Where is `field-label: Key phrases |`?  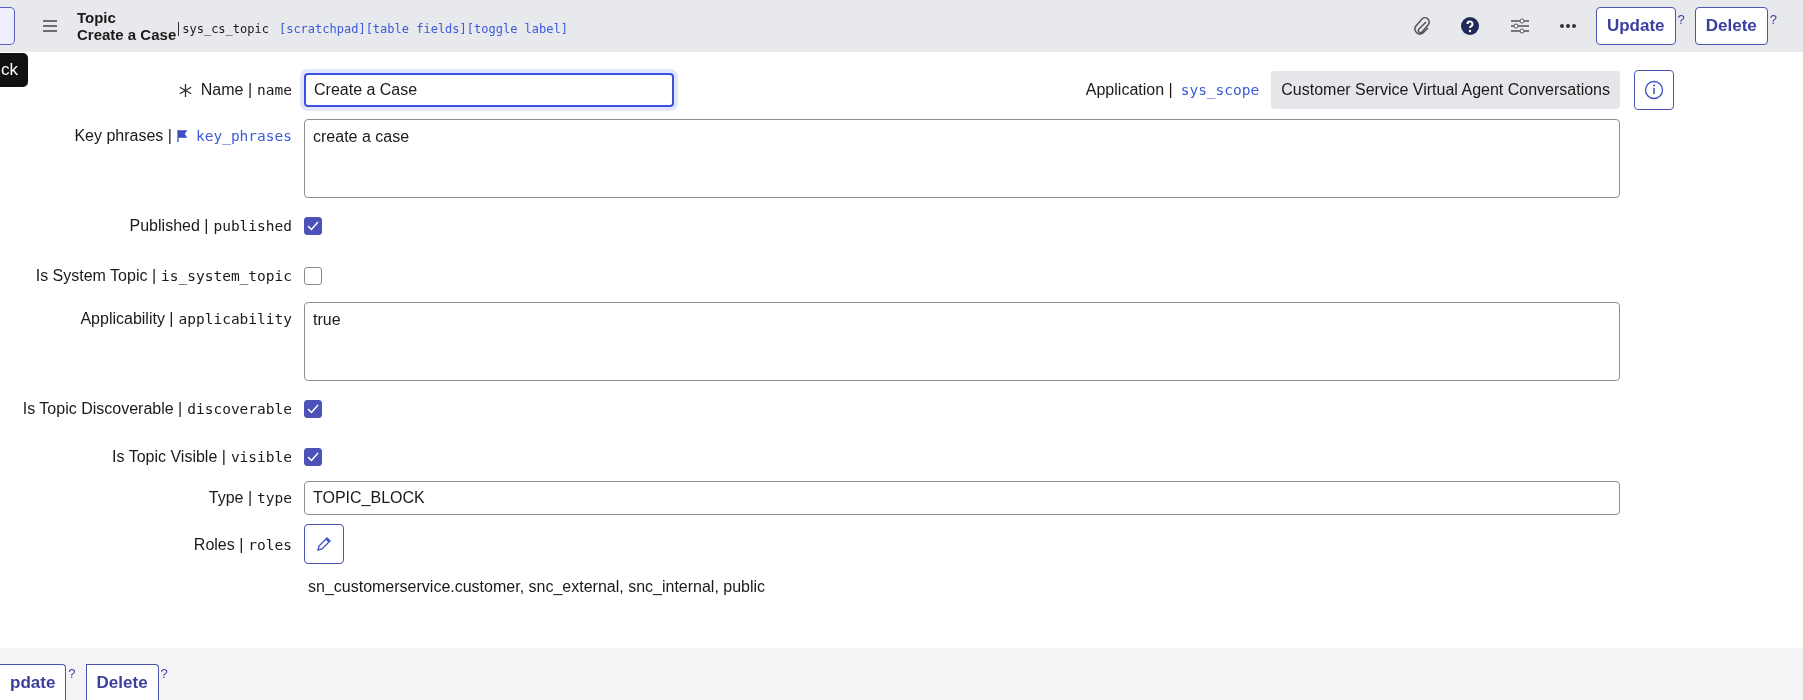 field-label: Key phrases | is located at coordinates (123, 136).